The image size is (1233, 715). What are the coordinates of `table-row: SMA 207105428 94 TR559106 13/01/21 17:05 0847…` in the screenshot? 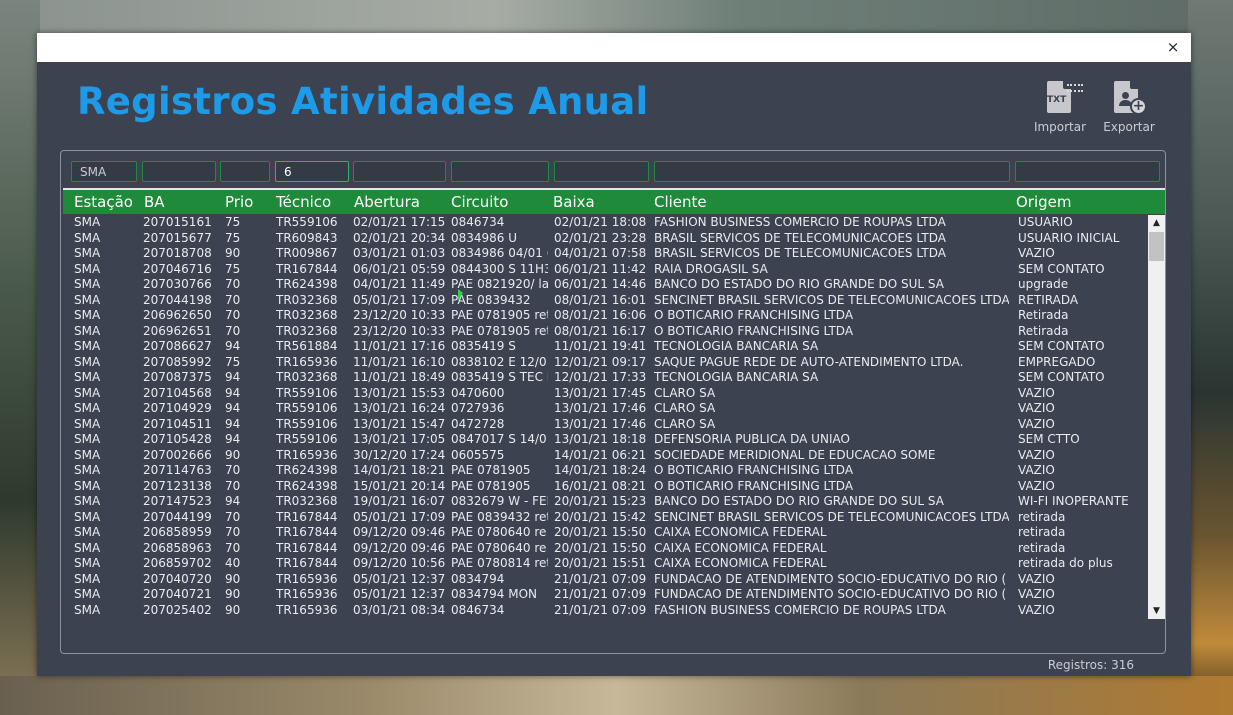 It's located at (605, 440).